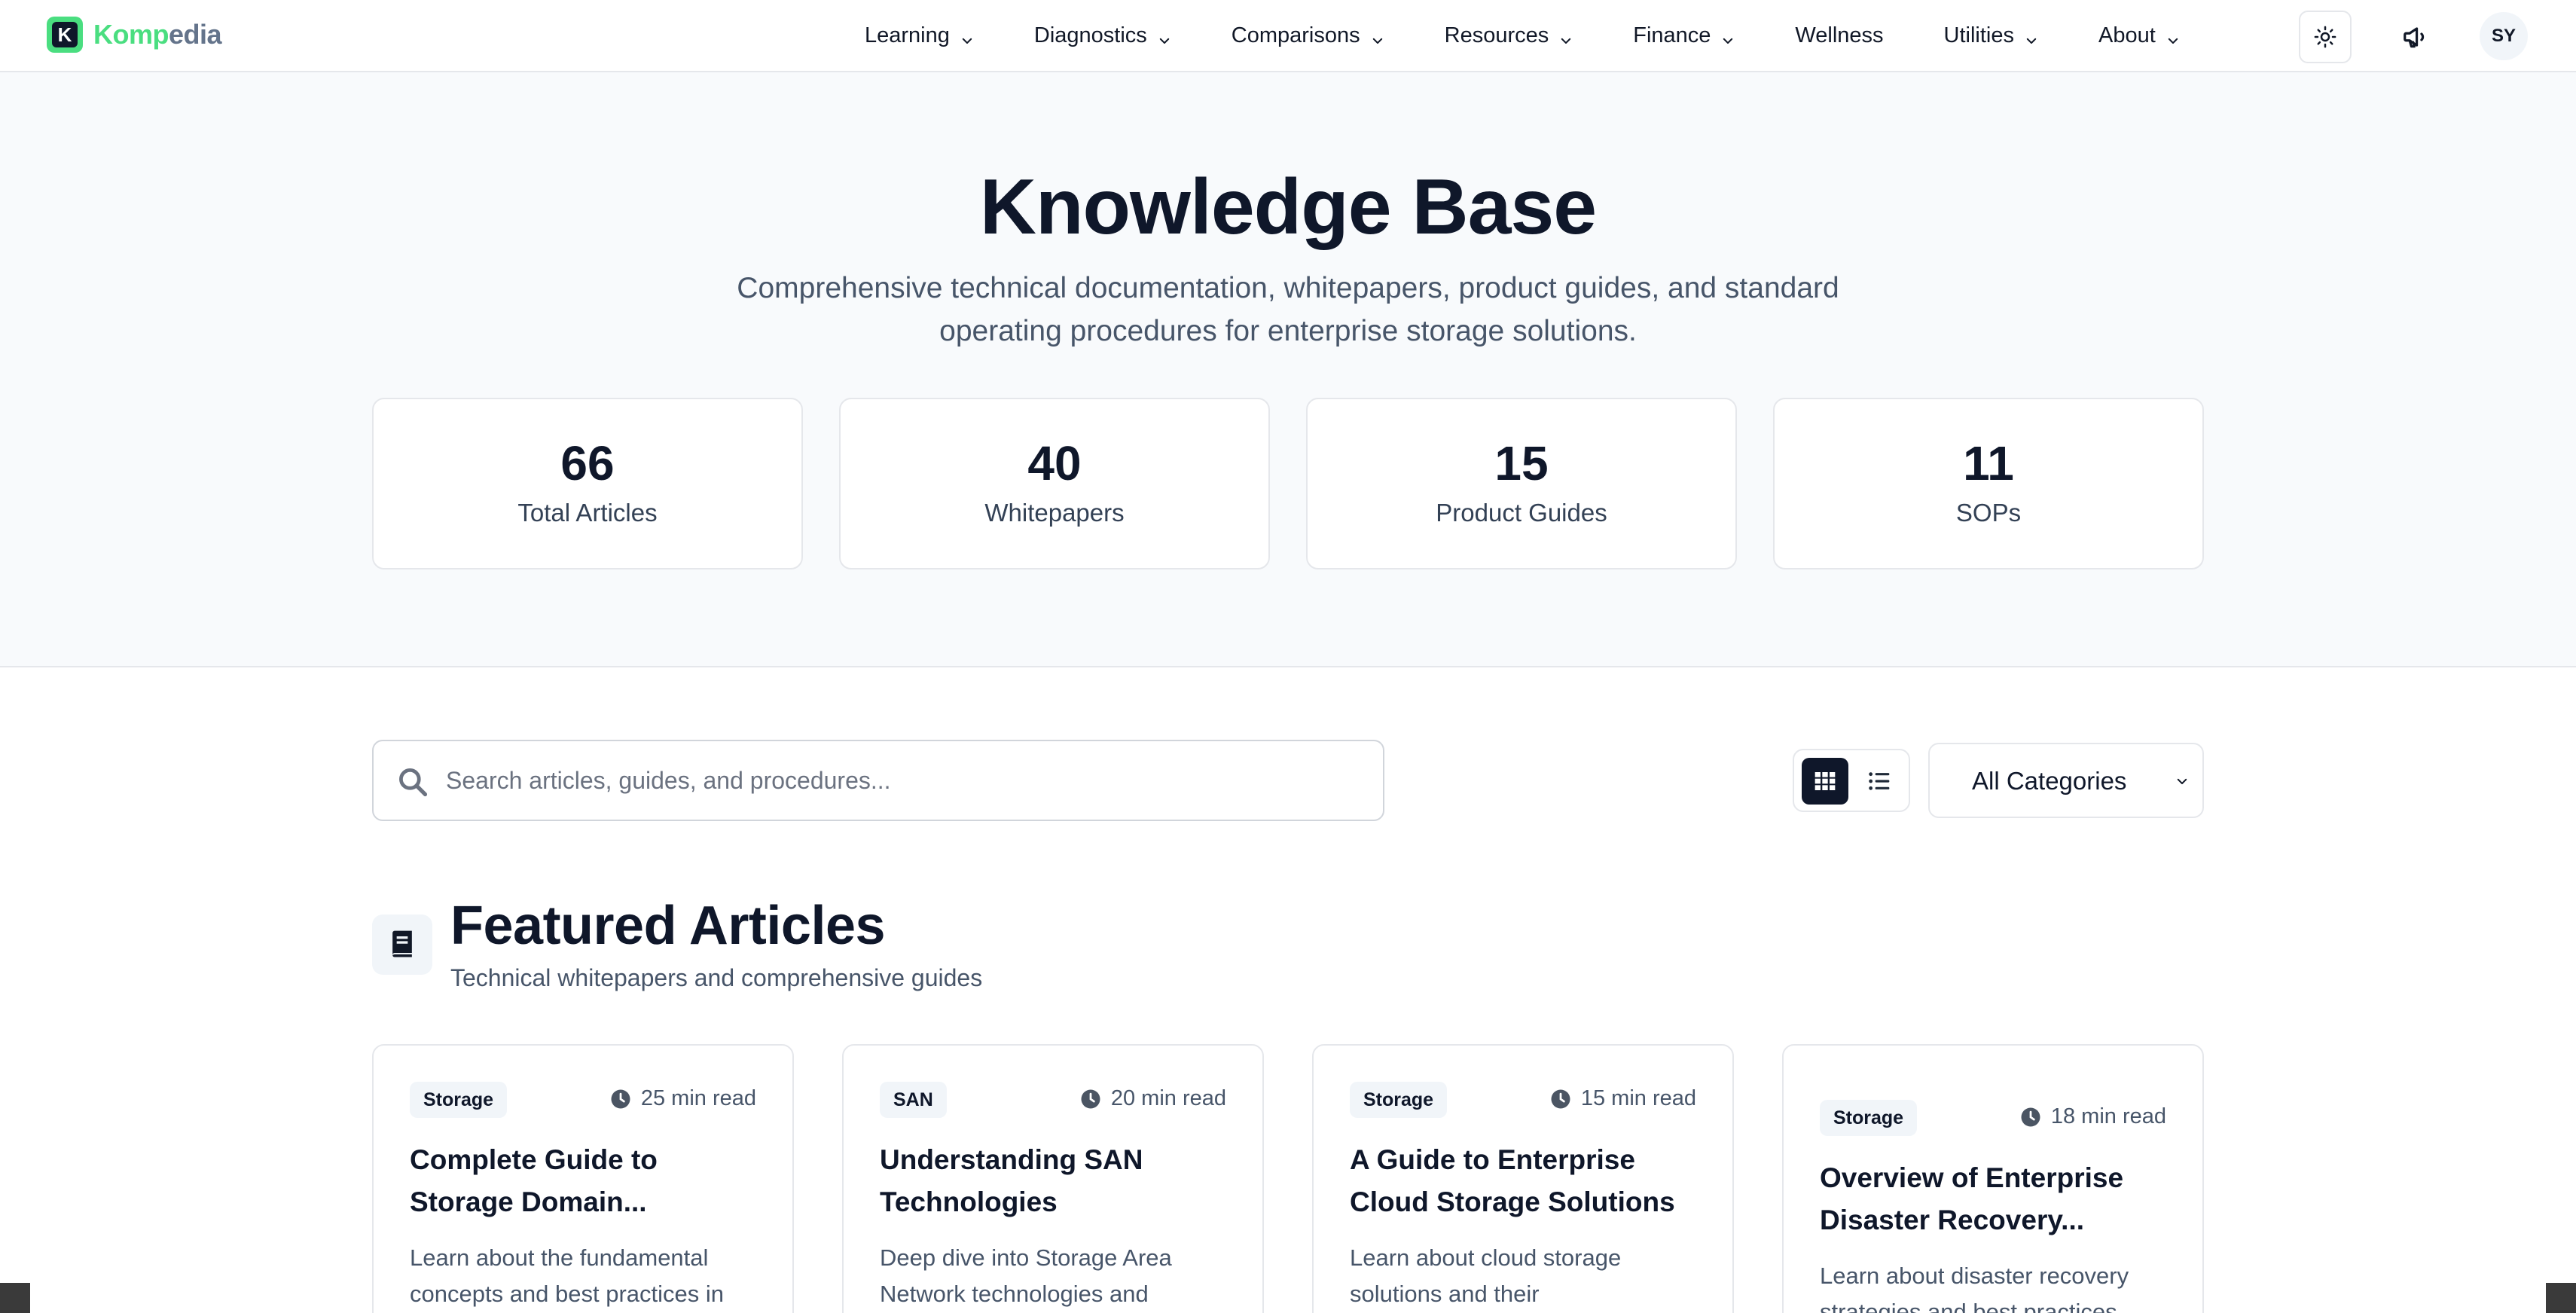 This screenshot has width=2576, height=1313. Describe the element at coordinates (131, 34) in the screenshot. I see `brand-name-part1: Komp` at that location.